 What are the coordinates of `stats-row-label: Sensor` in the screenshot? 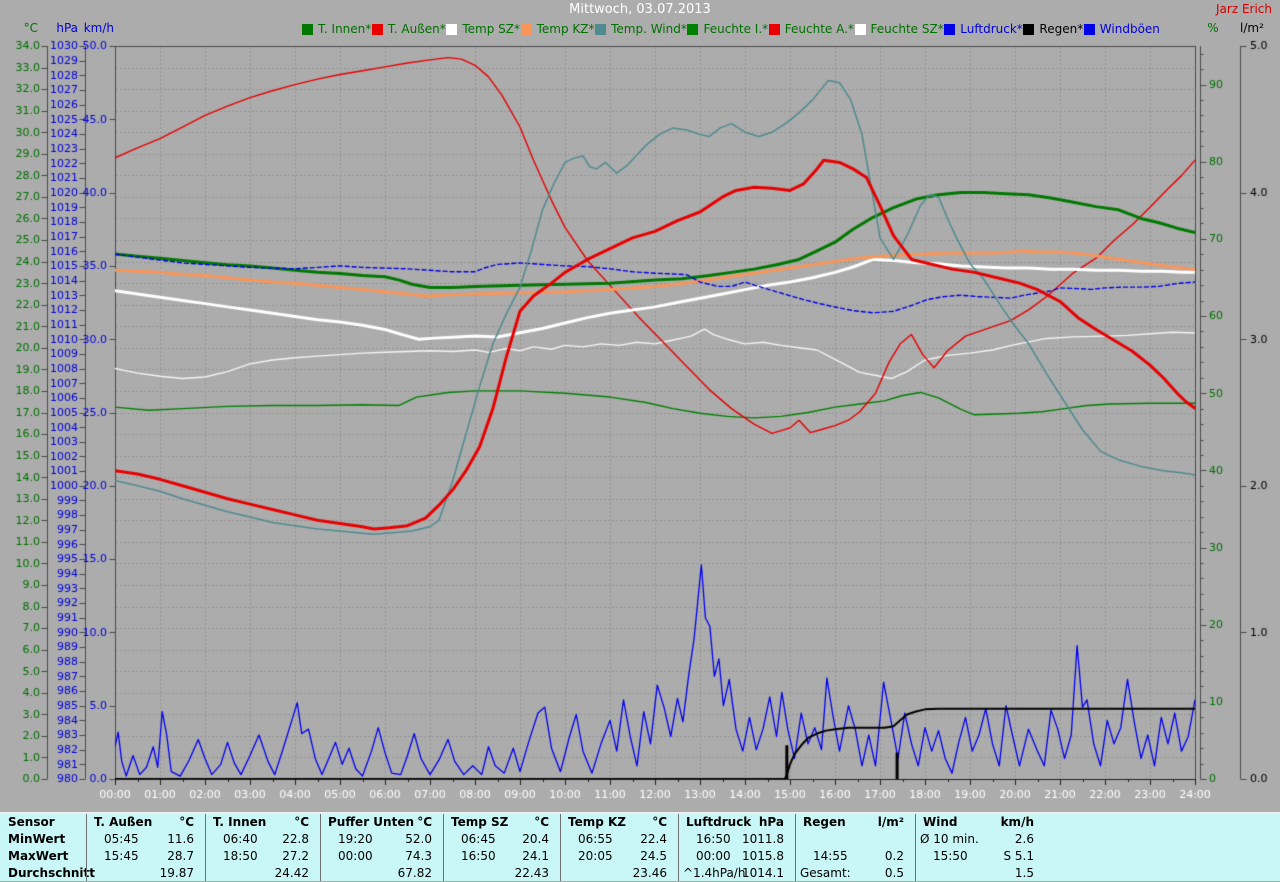 It's located at (31, 822).